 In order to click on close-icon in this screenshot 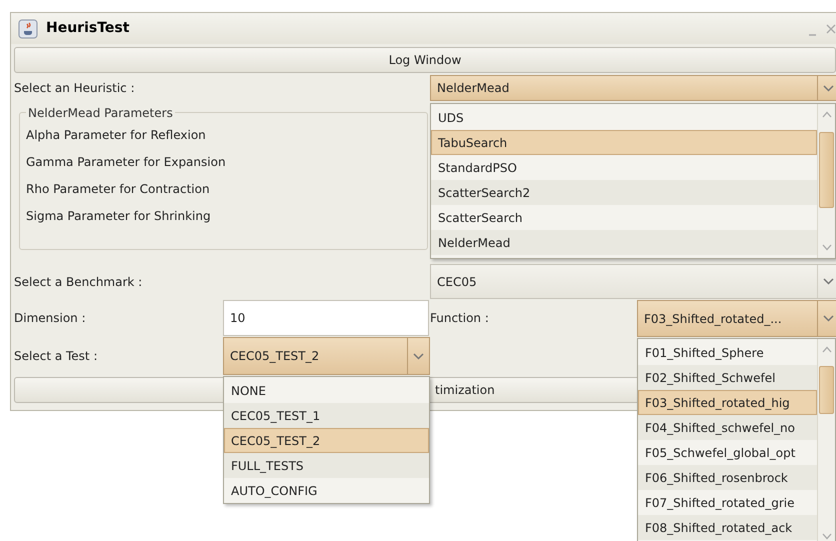, I will do `click(831, 29)`.